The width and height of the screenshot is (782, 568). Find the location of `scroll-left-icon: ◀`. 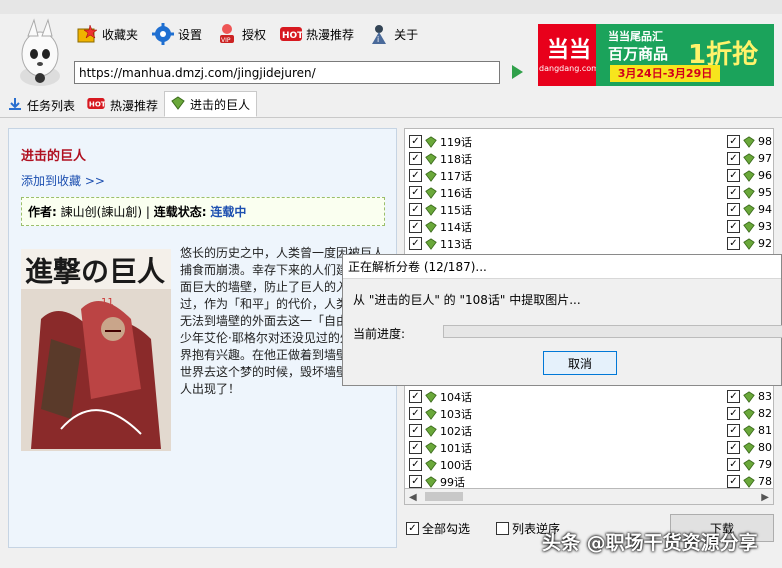

scroll-left-icon: ◀ is located at coordinates (413, 497).